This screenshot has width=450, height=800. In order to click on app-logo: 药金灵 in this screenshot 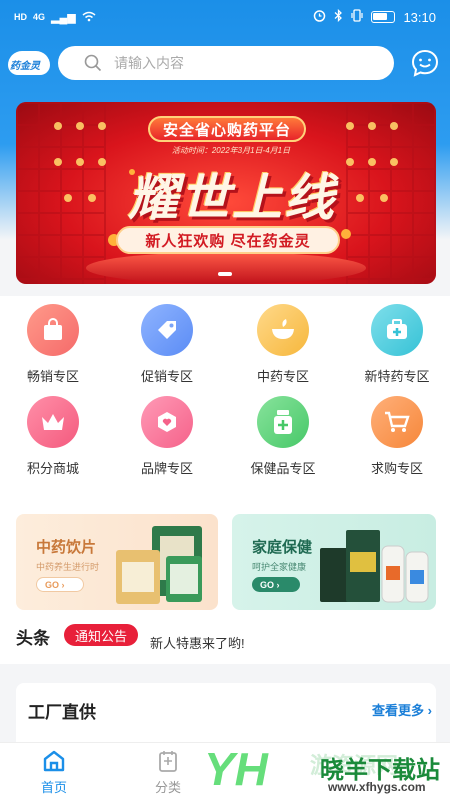, I will do `click(29, 64)`.